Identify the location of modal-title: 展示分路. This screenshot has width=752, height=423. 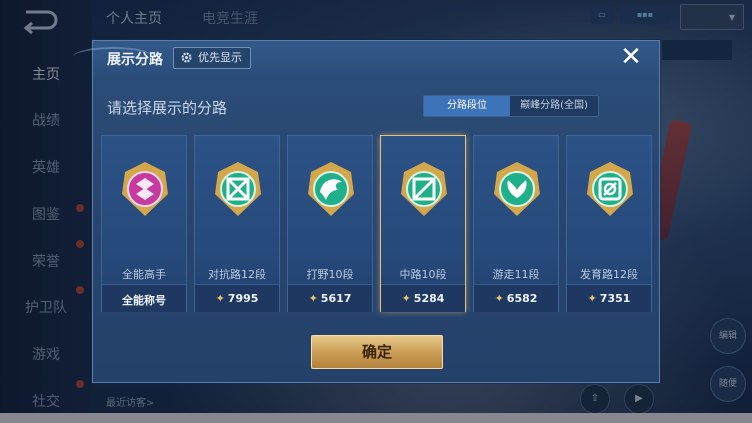
(135, 60).